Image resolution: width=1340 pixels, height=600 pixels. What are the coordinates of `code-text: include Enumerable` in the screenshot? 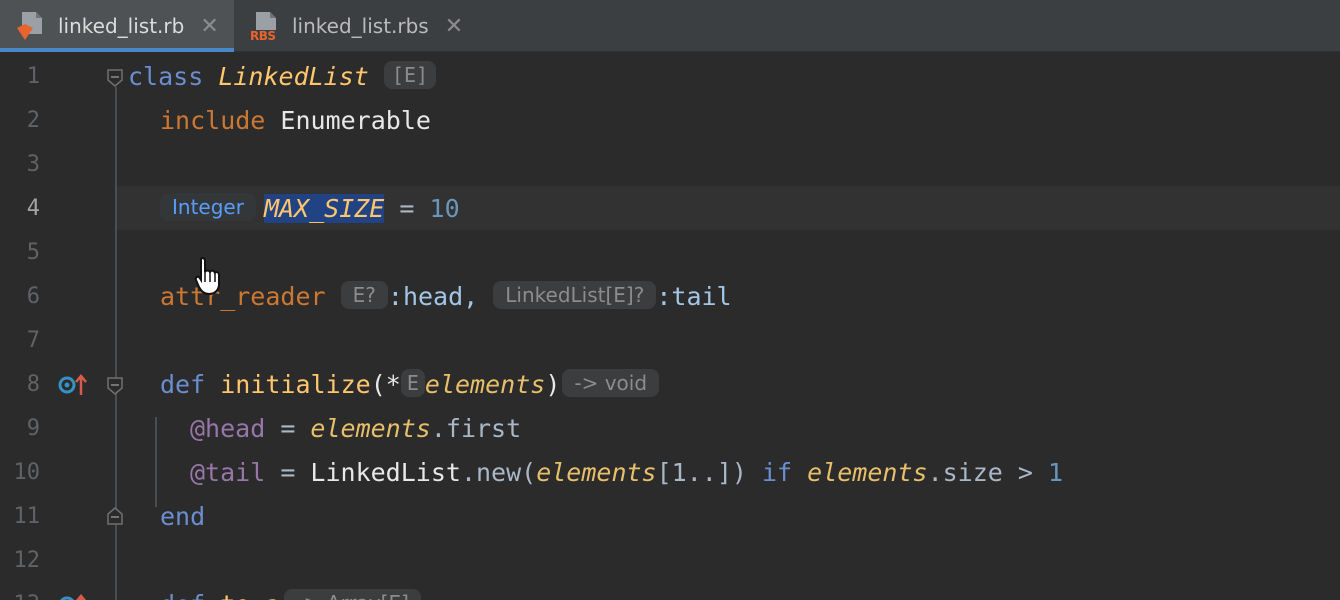 It's located at (295, 121).